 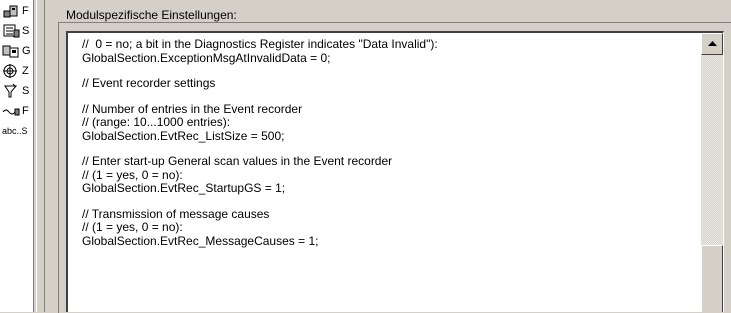 I want to click on tree-item-label: G, so click(x=26, y=51).